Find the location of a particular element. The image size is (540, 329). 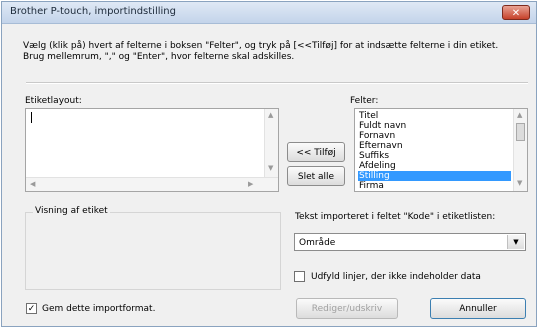

scroll-right-icon: ▶ is located at coordinates (250, 184).